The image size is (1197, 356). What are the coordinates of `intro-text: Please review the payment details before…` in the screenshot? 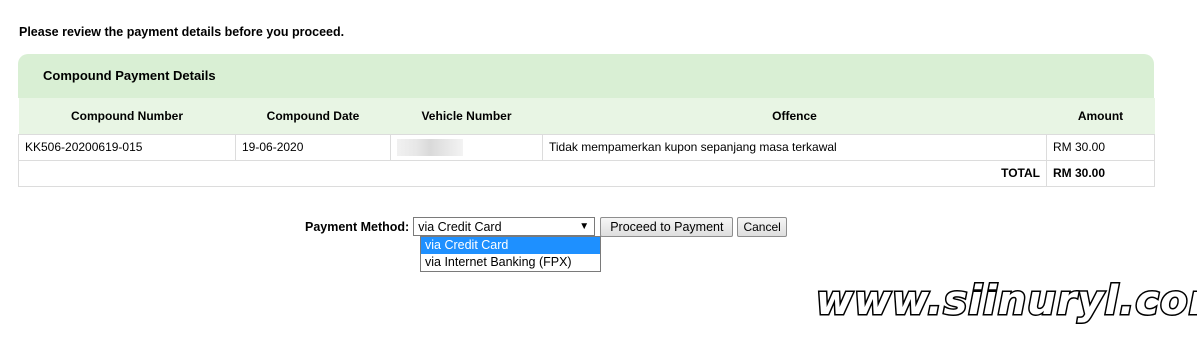 It's located at (182, 32).